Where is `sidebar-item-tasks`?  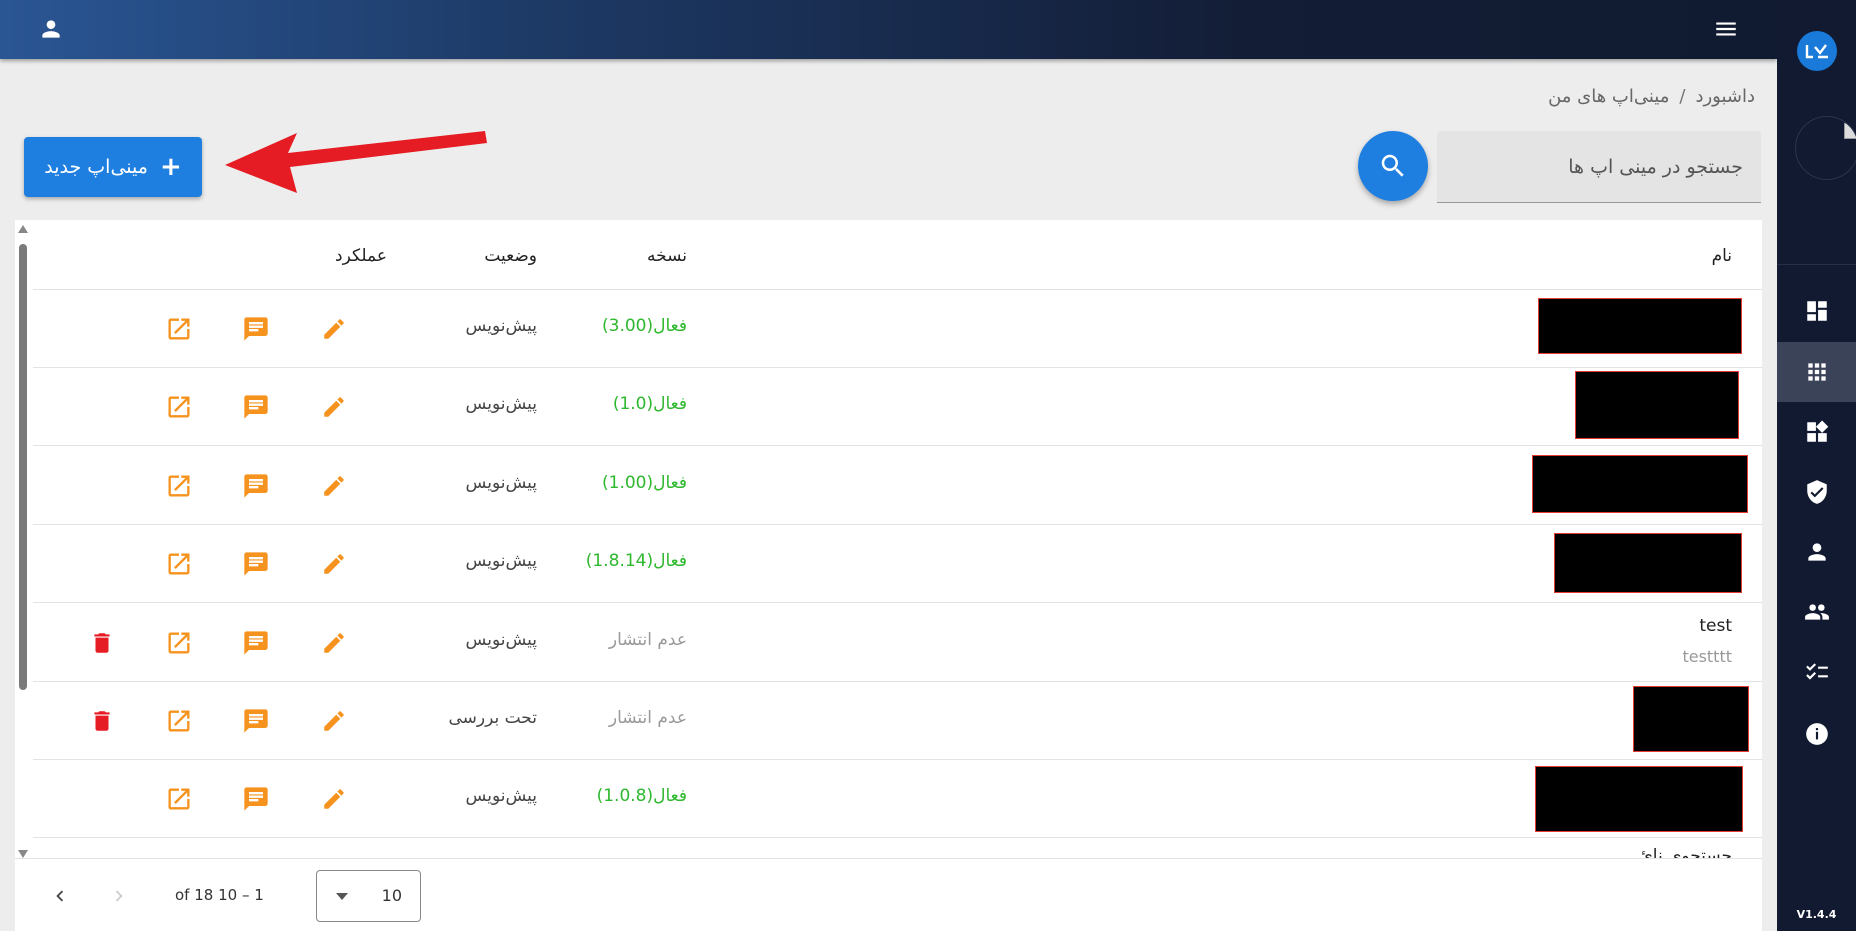
sidebar-item-tasks is located at coordinates (1816, 672).